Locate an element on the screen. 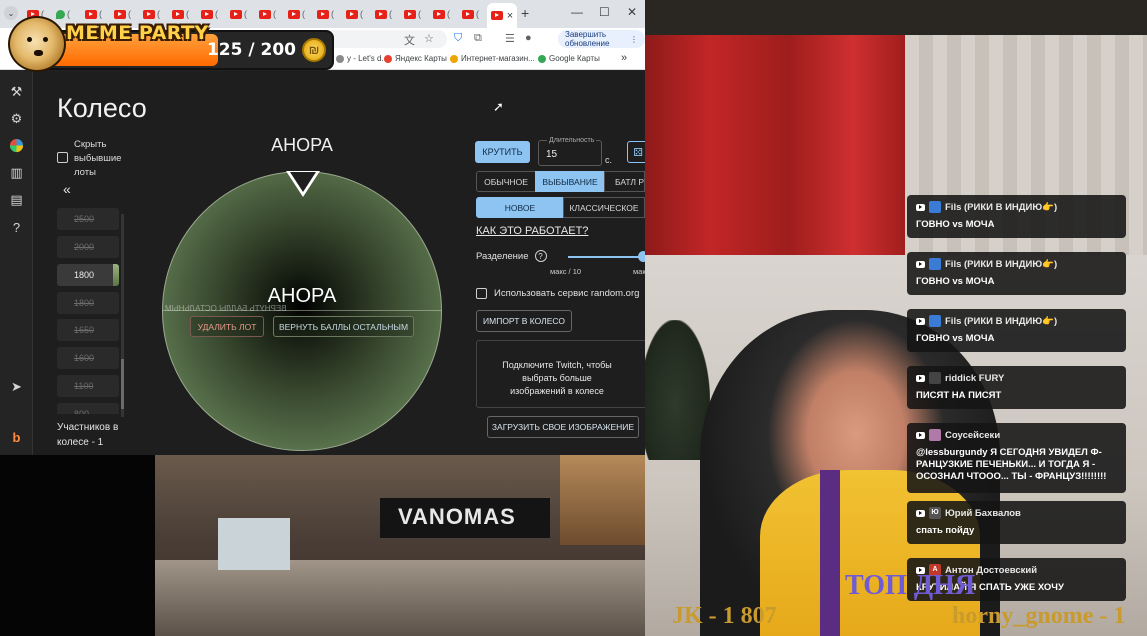 The width and height of the screenshot is (1147, 636). lot-item-active: 1800 is located at coordinates (88, 275).